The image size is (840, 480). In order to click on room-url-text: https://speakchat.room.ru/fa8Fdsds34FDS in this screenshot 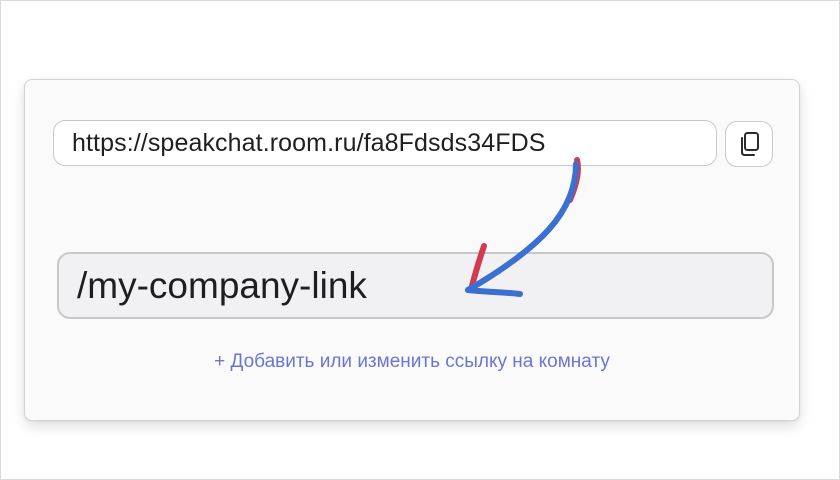, I will do `click(309, 142)`.